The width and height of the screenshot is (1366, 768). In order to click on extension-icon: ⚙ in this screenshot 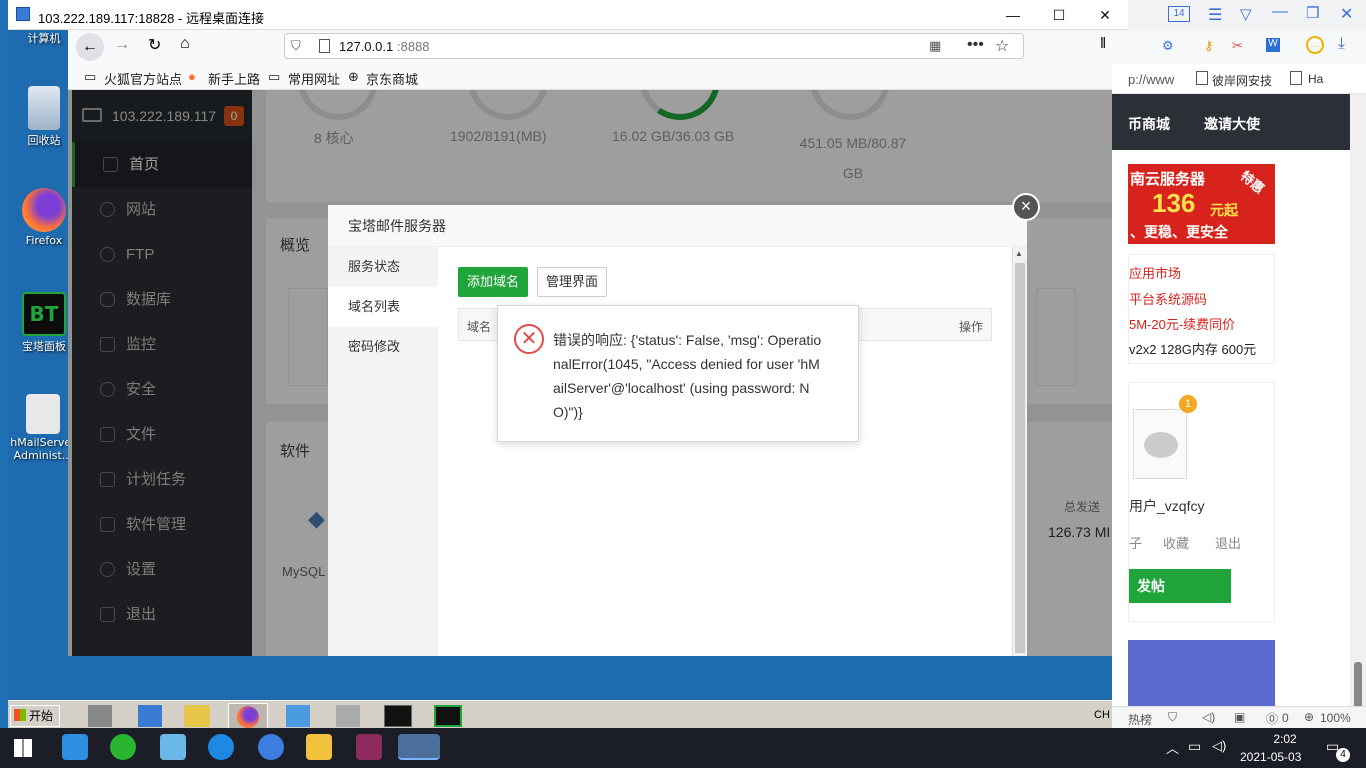, I will do `click(1168, 46)`.